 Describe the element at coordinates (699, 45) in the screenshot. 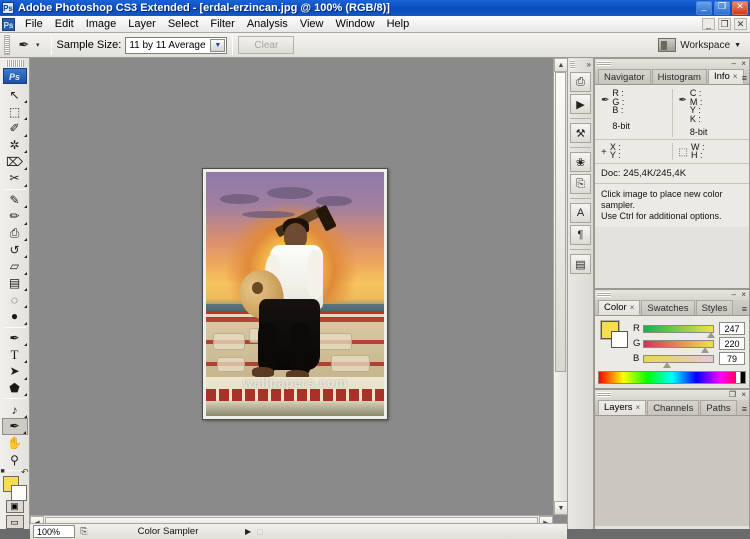

I see `workspace-button: Workspace ▼` at that location.